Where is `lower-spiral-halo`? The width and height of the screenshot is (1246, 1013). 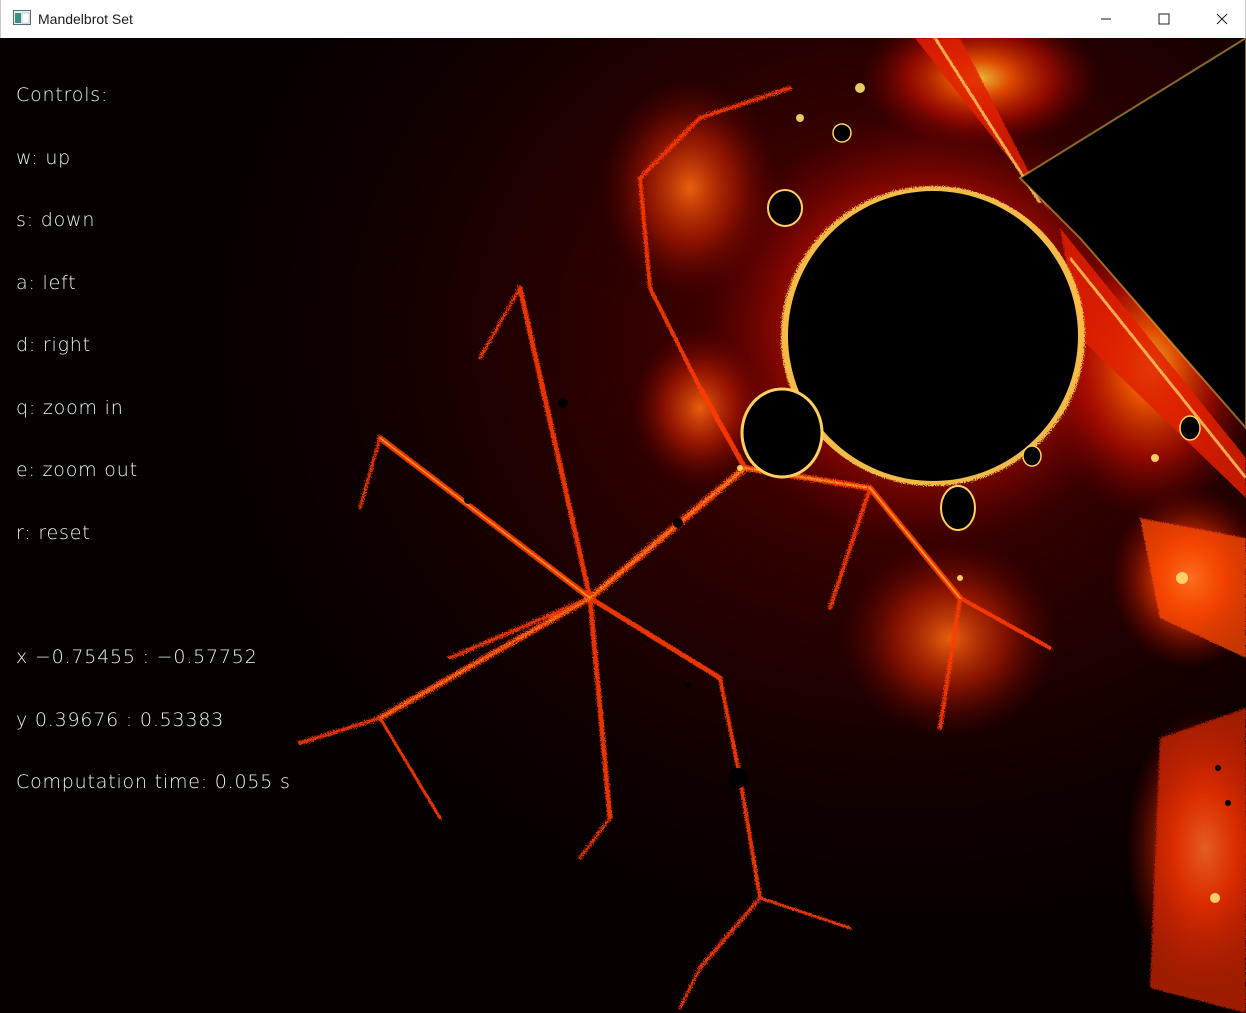
lower-spiral-halo is located at coordinates (950, 638).